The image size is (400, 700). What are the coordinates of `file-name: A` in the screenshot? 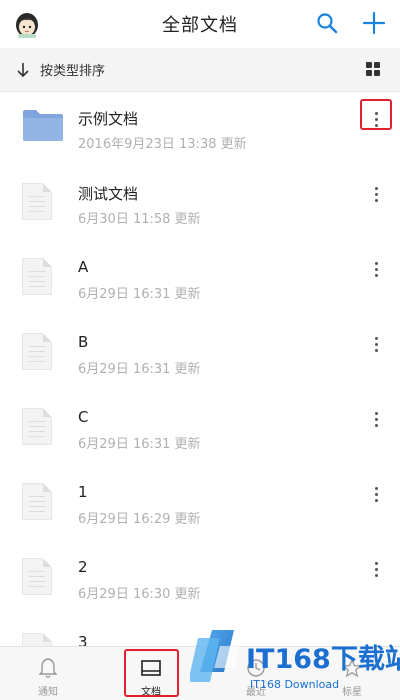 It's located at (83, 267).